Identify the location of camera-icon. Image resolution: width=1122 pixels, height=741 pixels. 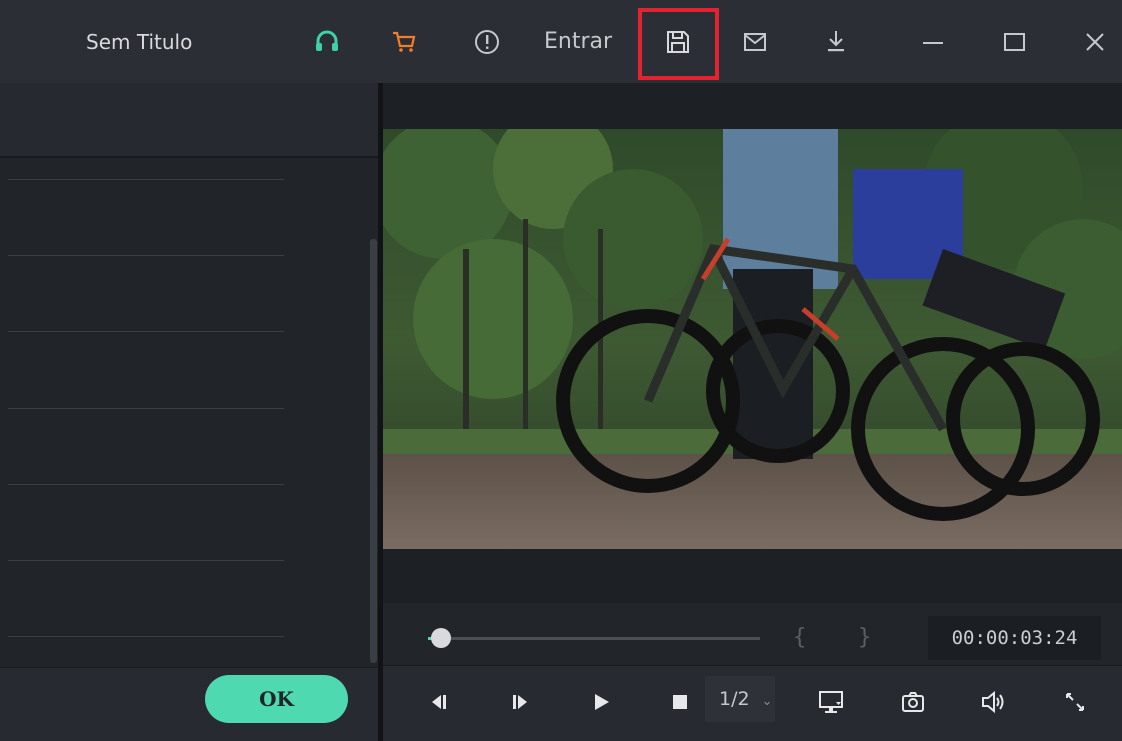
(913, 702).